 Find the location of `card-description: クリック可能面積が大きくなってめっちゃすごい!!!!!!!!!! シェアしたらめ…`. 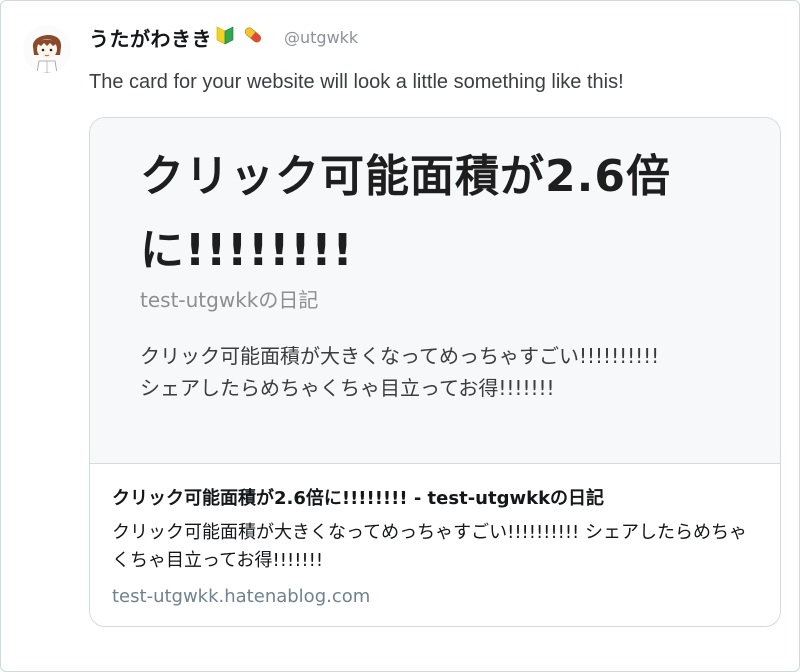

card-description: クリック可能面積が大きくなってめっちゃすごい!!!!!!!!!! シェアしたらめ… is located at coordinates (429, 546).